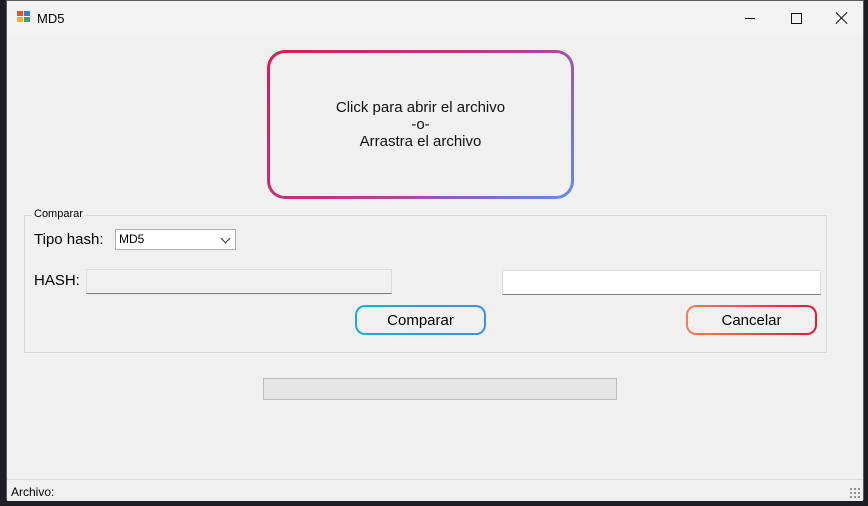  Describe the element at coordinates (132, 239) in the screenshot. I see `hash-type-value: MD5` at that location.